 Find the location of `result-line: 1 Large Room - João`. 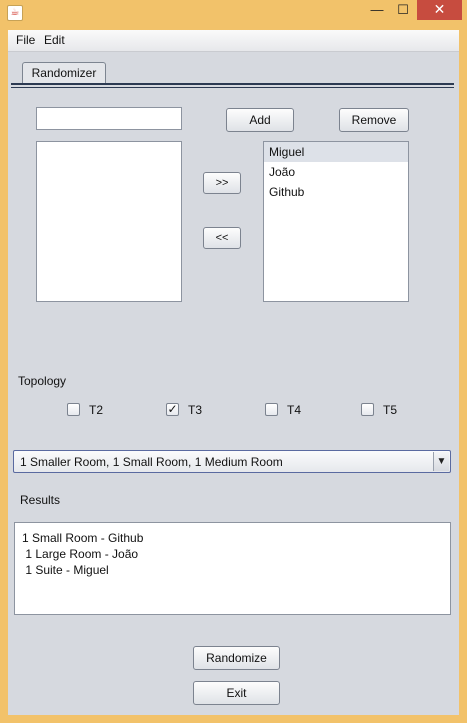

result-line: 1 Large Room - João is located at coordinates (80, 554).